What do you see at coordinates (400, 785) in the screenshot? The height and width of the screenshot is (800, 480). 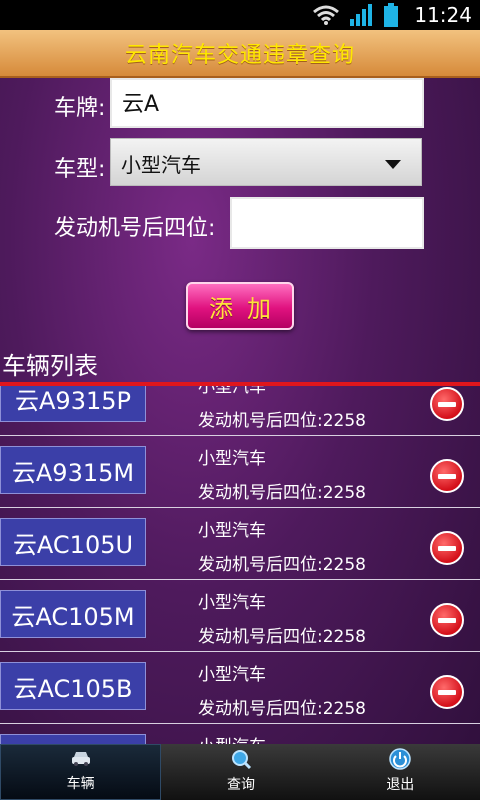 I see `tab-label: 退出` at bounding box center [400, 785].